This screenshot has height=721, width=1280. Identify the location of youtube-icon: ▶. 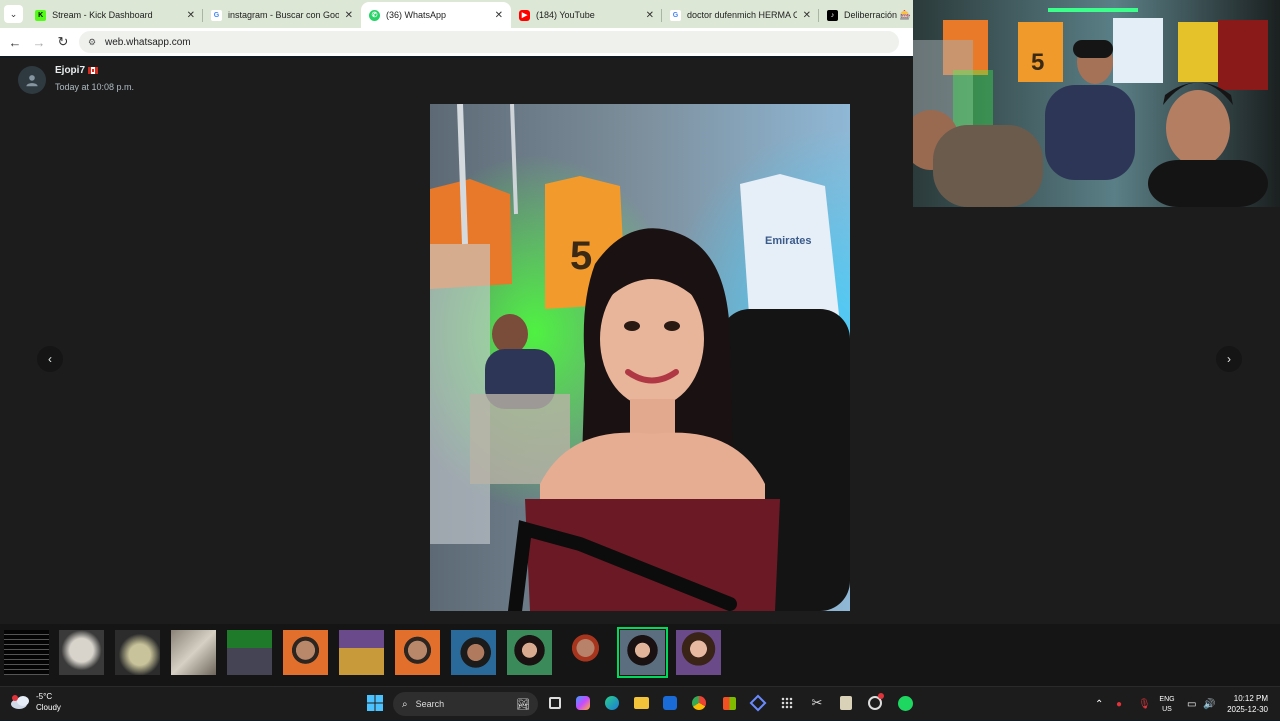
(525, 15).